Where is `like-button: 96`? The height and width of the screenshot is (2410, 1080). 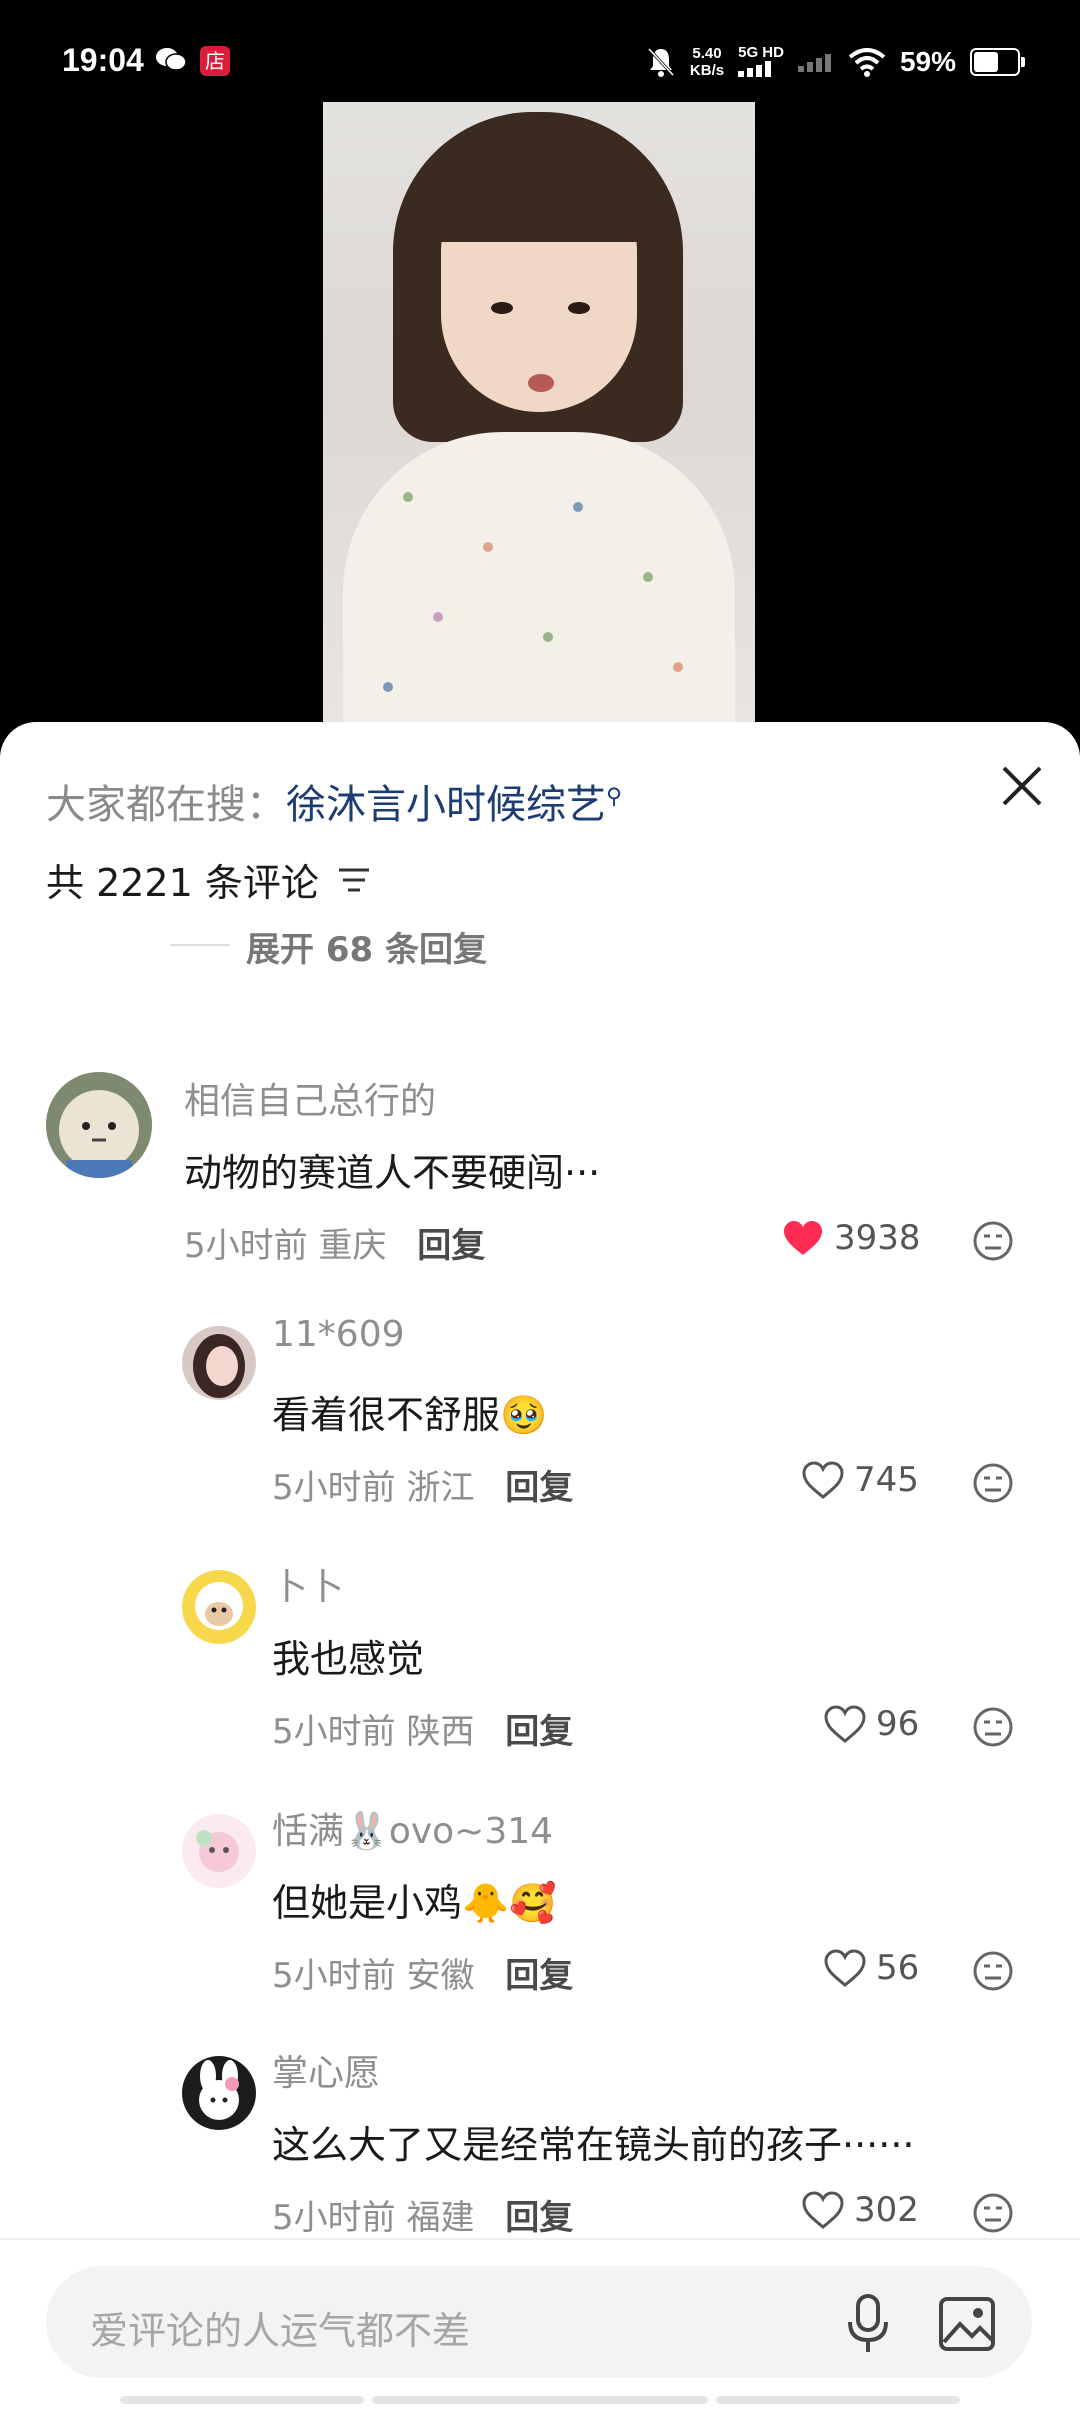
like-button: 96 is located at coordinates (871, 1724).